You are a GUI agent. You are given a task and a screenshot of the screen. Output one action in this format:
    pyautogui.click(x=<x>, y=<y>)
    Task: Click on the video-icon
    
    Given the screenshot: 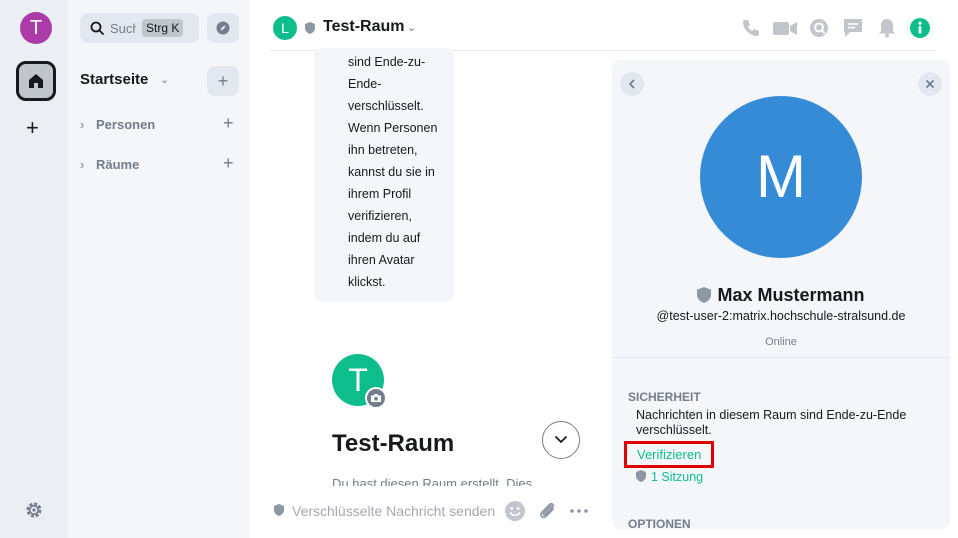 What is the action you would take?
    pyautogui.click(x=785, y=28)
    